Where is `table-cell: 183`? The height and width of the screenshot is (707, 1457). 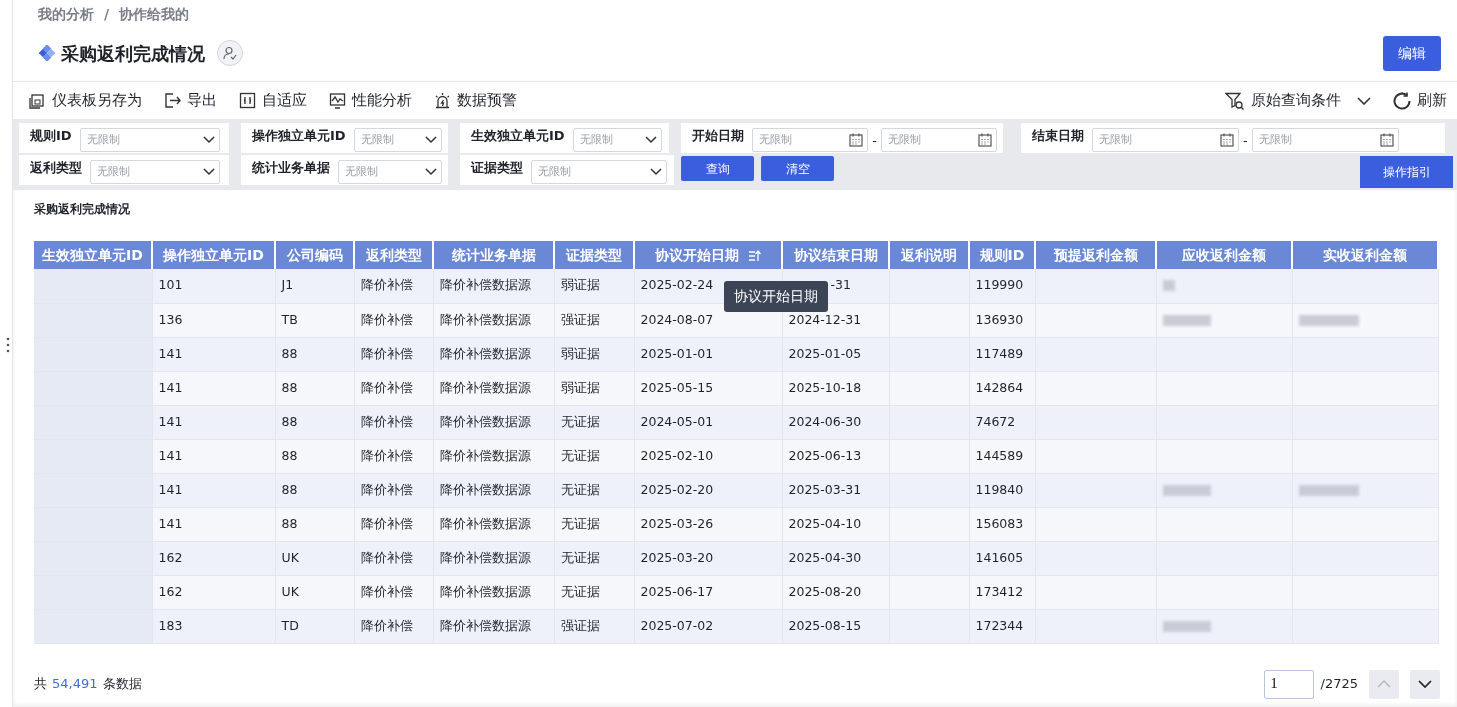
table-cell: 183 is located at coordinates (213, 626).